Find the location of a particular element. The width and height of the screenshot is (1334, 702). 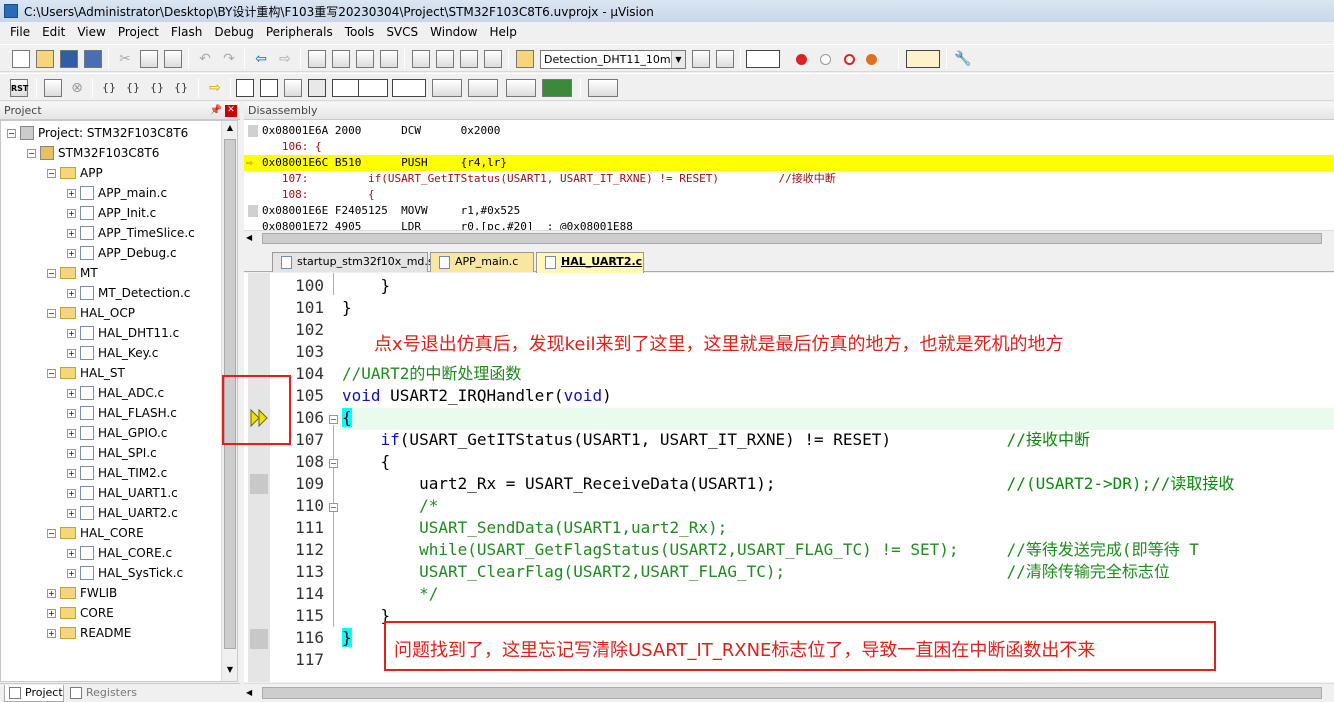

tree-file: + HAL_ADC.c is located at coordinates (115, 393).